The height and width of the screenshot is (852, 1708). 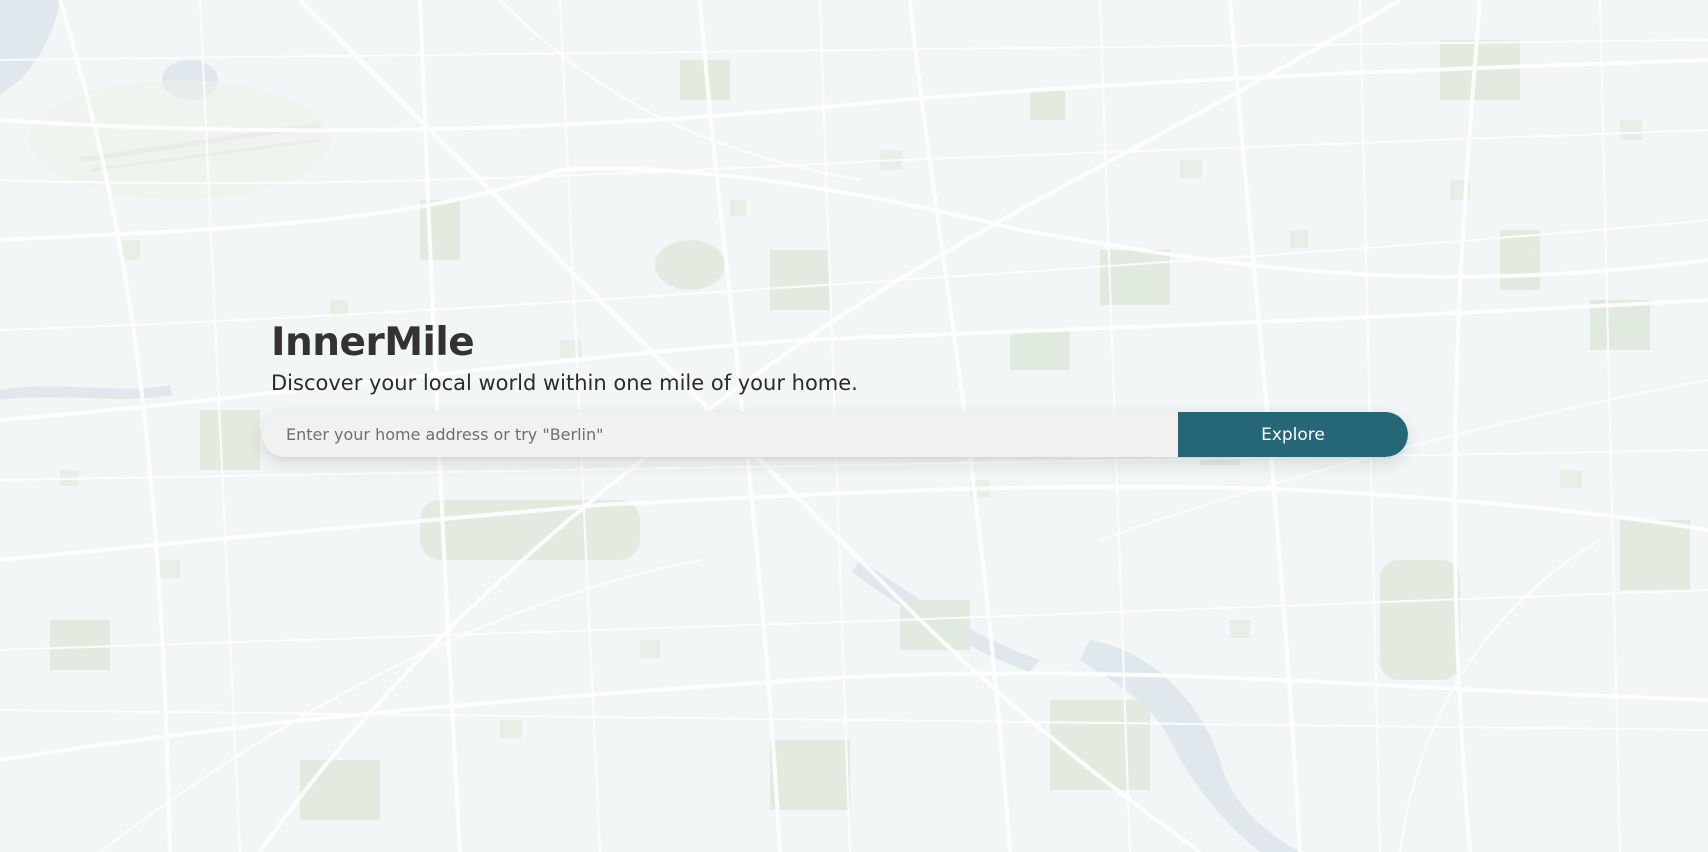 I want to click on address-search-form: Explore, so click(x=835, y=434).